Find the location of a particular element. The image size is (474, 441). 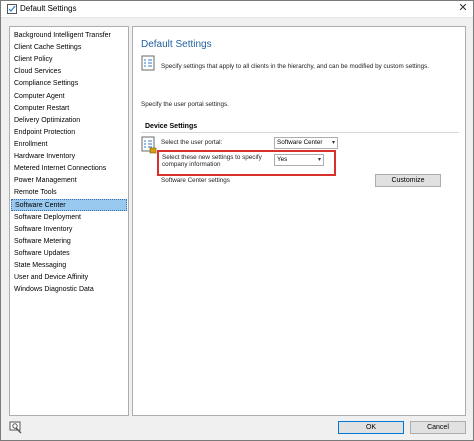

sidebar-item-software-updates: Software Updates is located at coordinates (69, 254).